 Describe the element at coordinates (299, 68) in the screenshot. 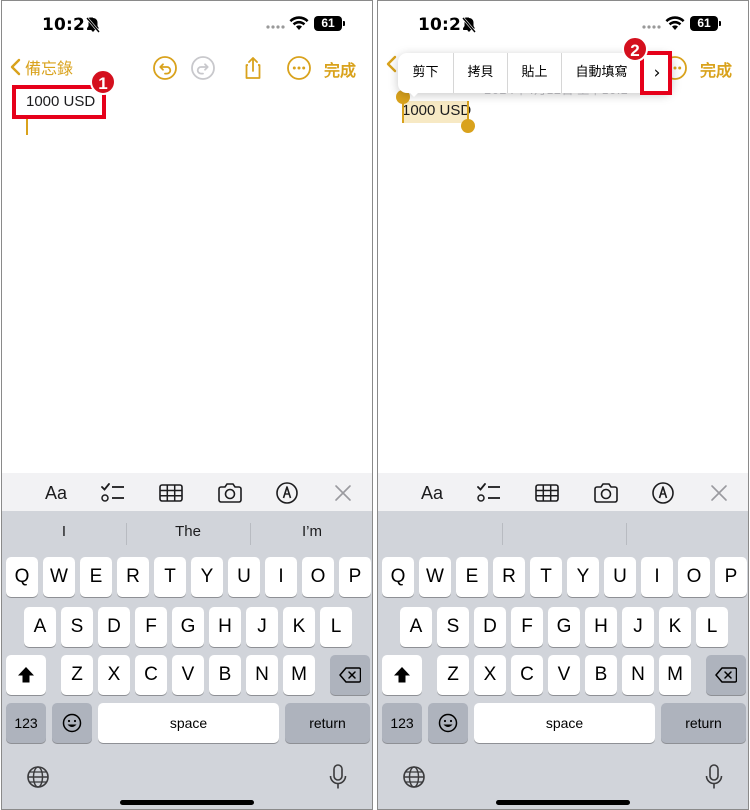

I see `more-icon` at that location.